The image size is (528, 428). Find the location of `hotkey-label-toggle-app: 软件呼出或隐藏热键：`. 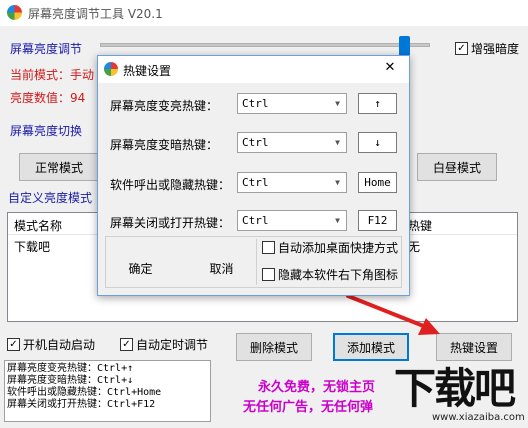

hotkey-label-toggle-app: 软件呼出或隐藏热键： is located at coordinates (170, 185).